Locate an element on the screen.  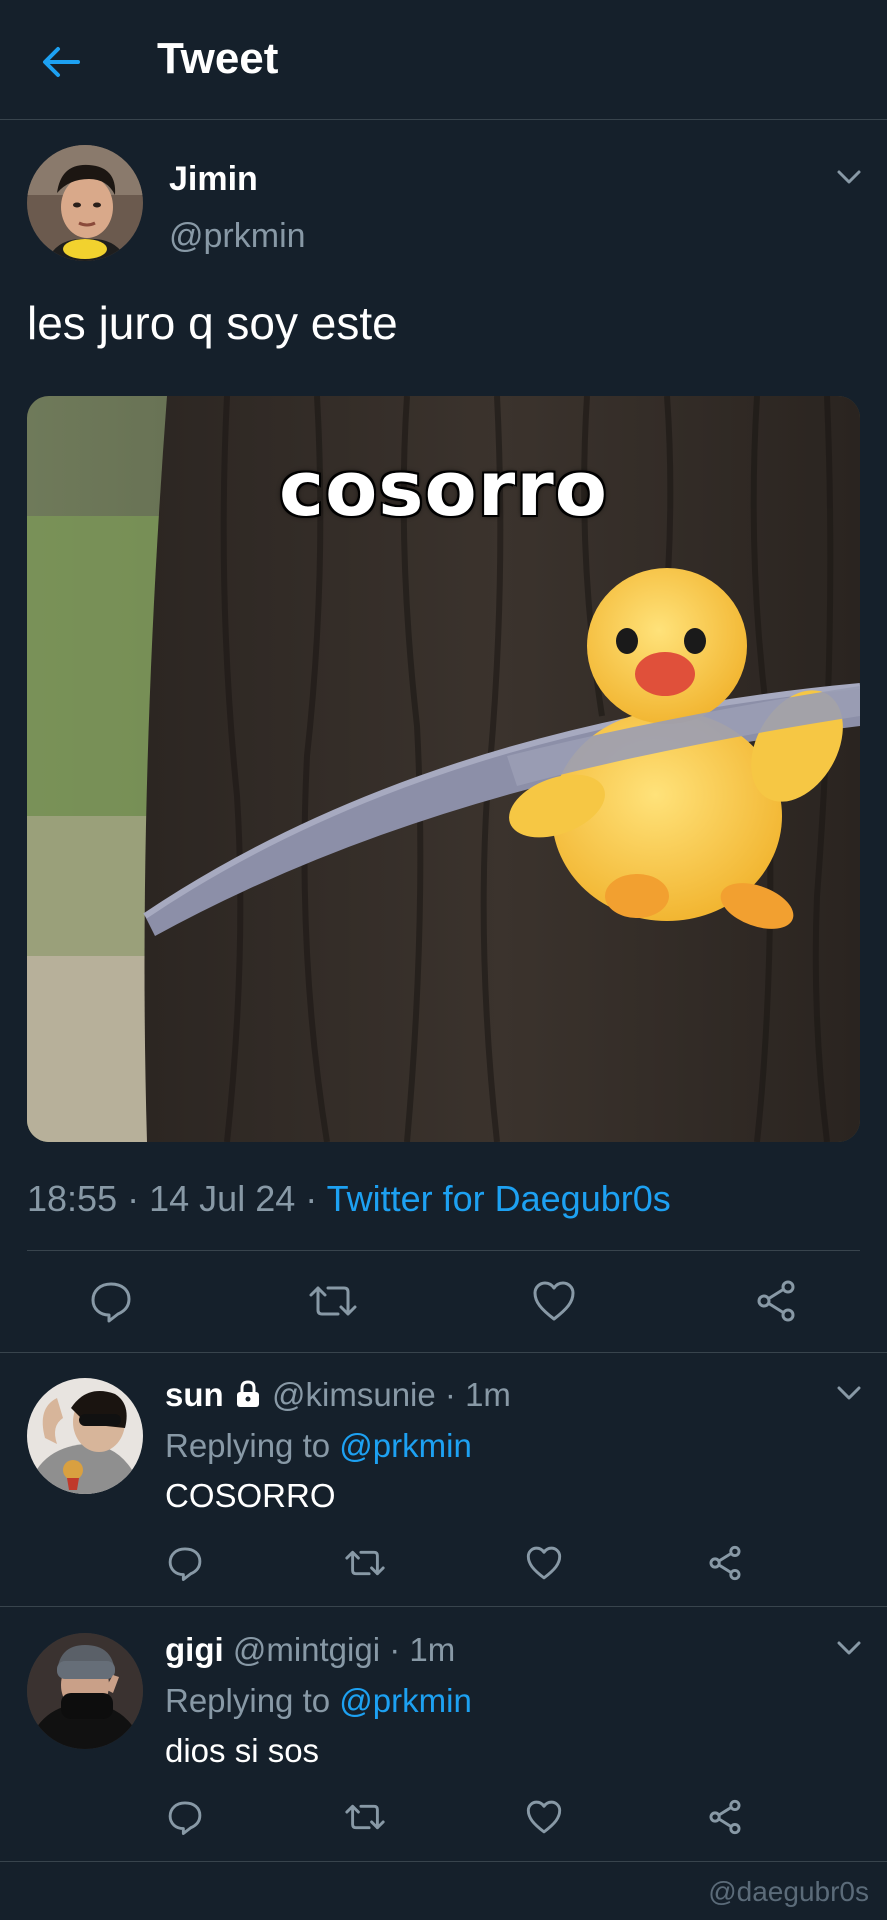
reply-text: dios si sos is located at coordinates (242, 1750).